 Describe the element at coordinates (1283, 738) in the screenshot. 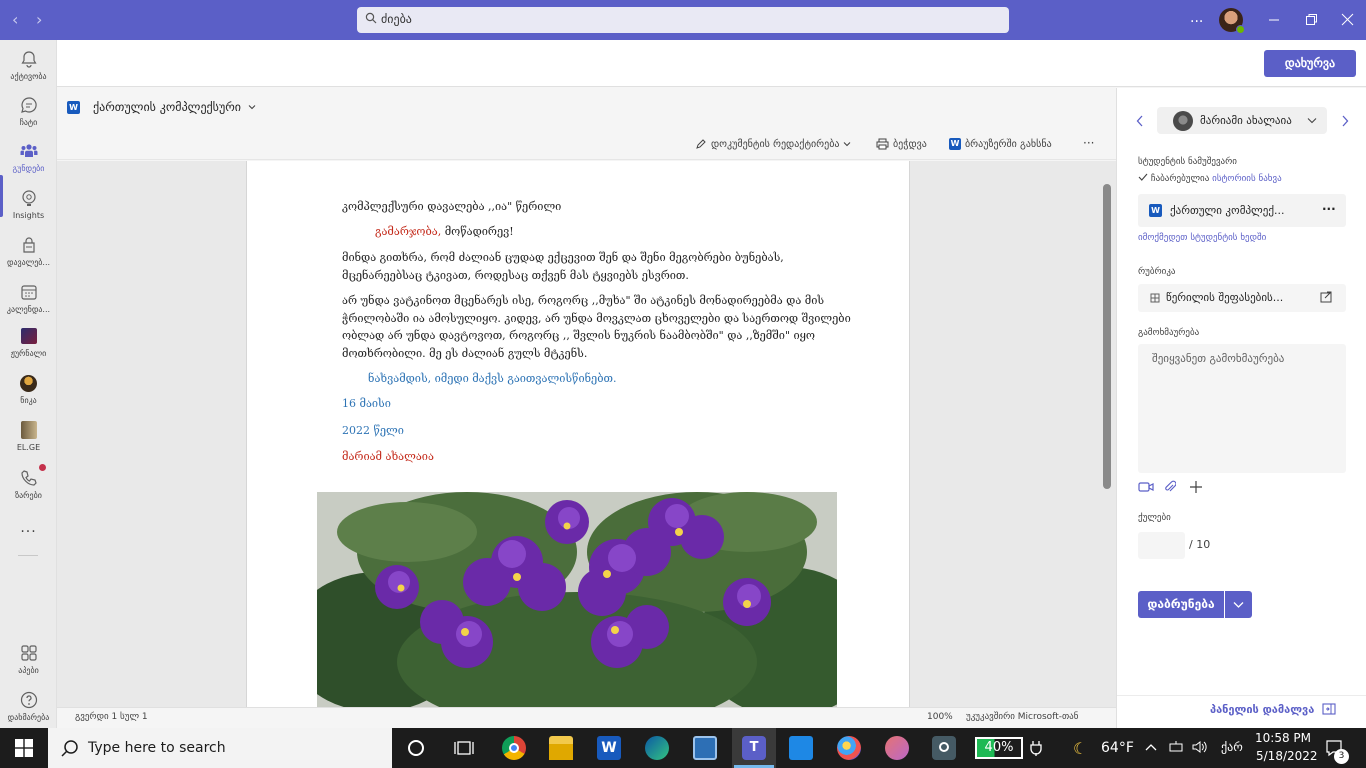

I see `clock-time: 10:58 PM` at that location.